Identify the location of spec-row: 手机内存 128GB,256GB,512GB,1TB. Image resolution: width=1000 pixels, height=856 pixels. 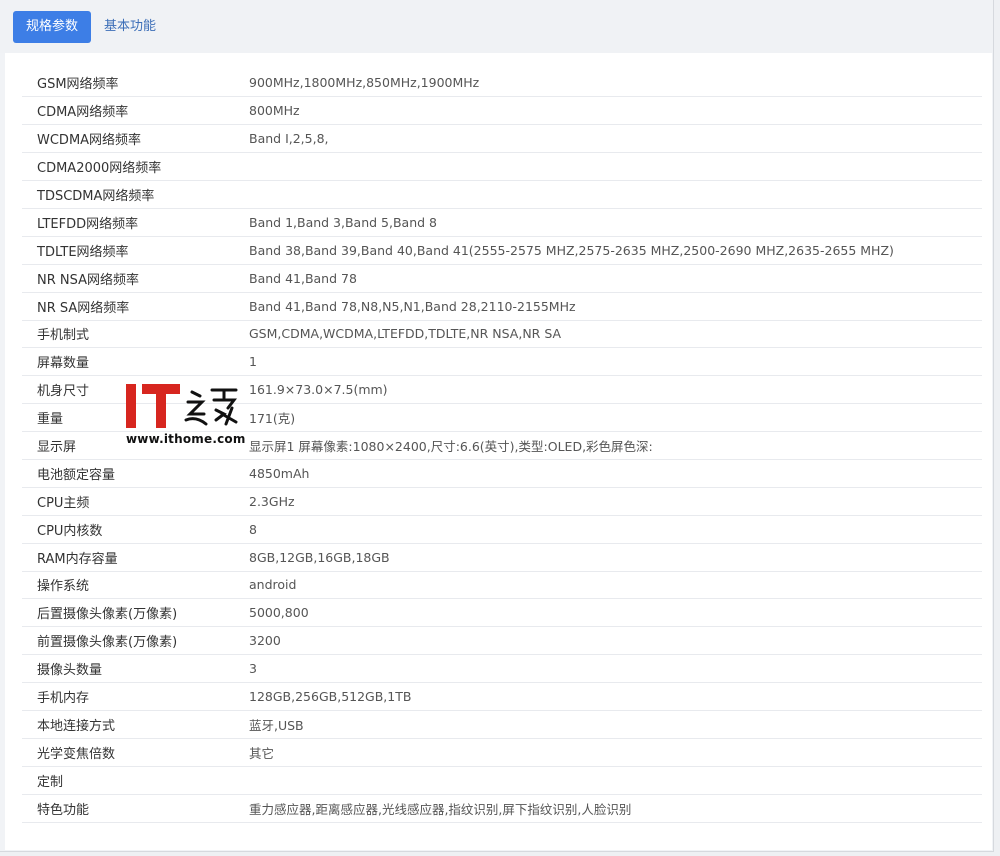
(502, 697).